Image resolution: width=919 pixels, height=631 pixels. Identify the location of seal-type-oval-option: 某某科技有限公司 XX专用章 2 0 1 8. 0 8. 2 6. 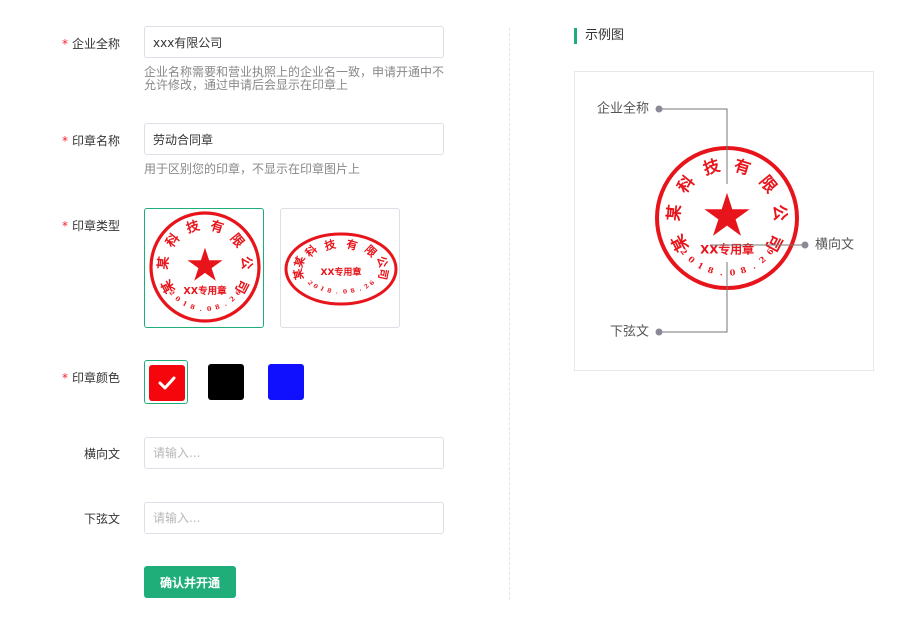
(340, 268).